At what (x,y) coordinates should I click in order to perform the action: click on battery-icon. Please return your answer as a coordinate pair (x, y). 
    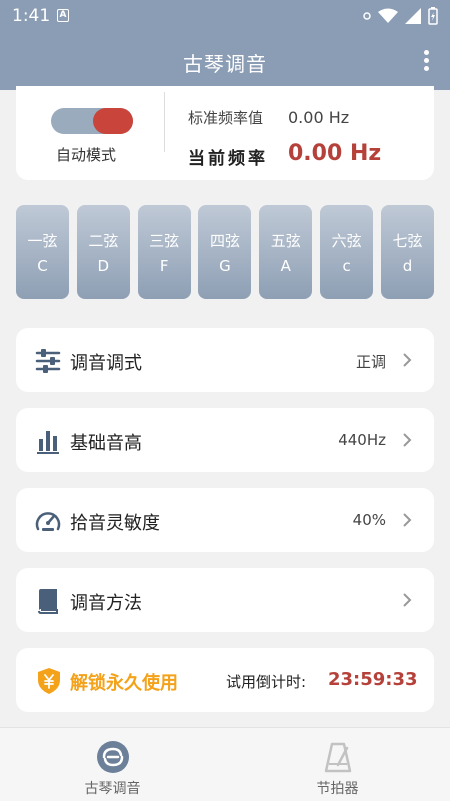
    Looking at the image, I should click on (433, 16).